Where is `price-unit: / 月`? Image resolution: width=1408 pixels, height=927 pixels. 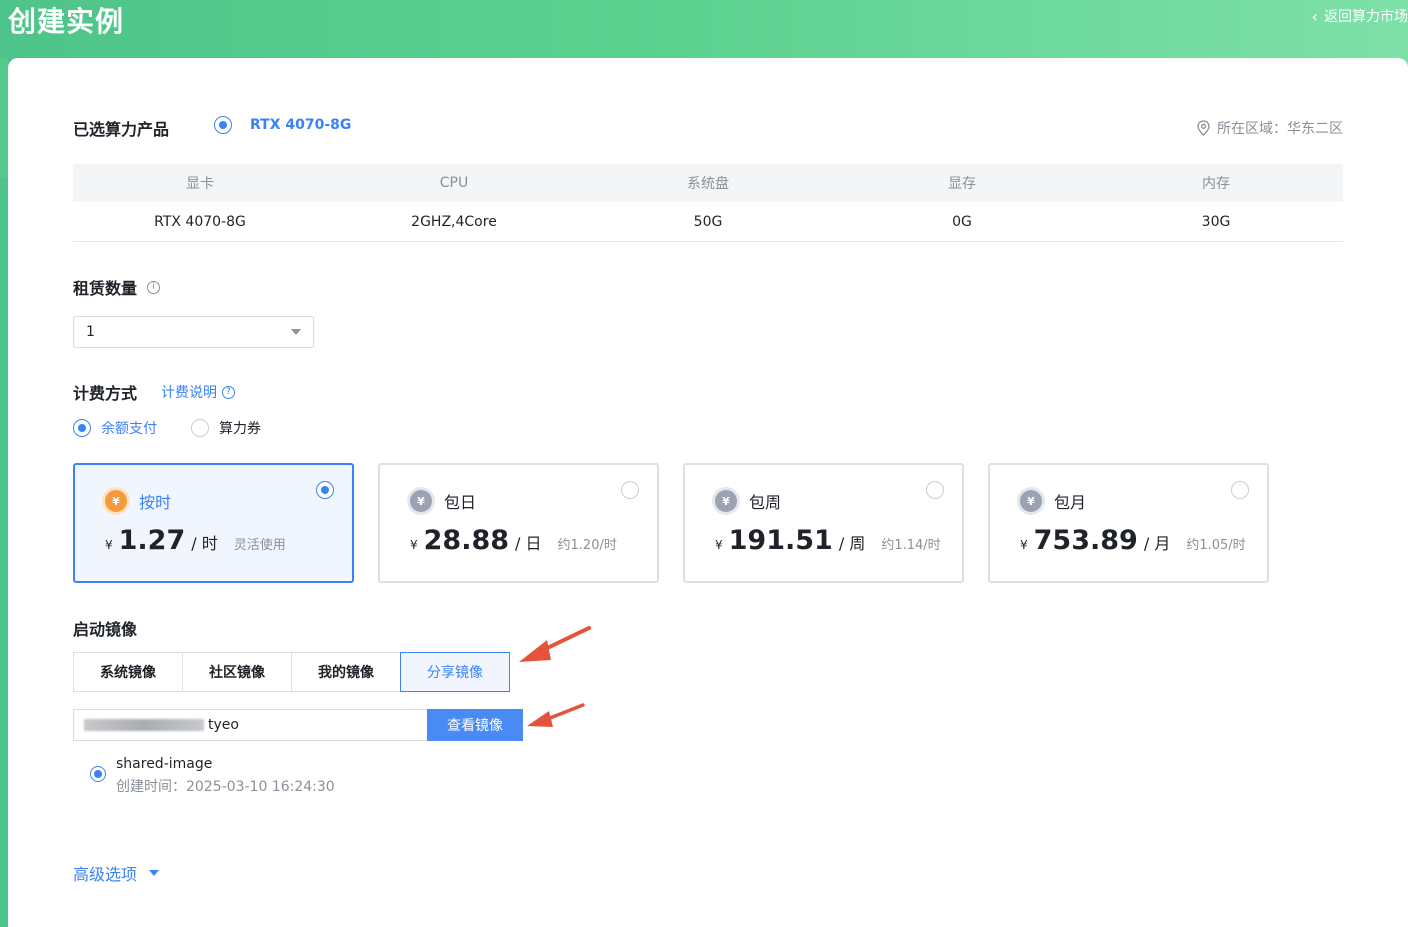
price-unit: / 月 is located at coordinates (1157, 543).